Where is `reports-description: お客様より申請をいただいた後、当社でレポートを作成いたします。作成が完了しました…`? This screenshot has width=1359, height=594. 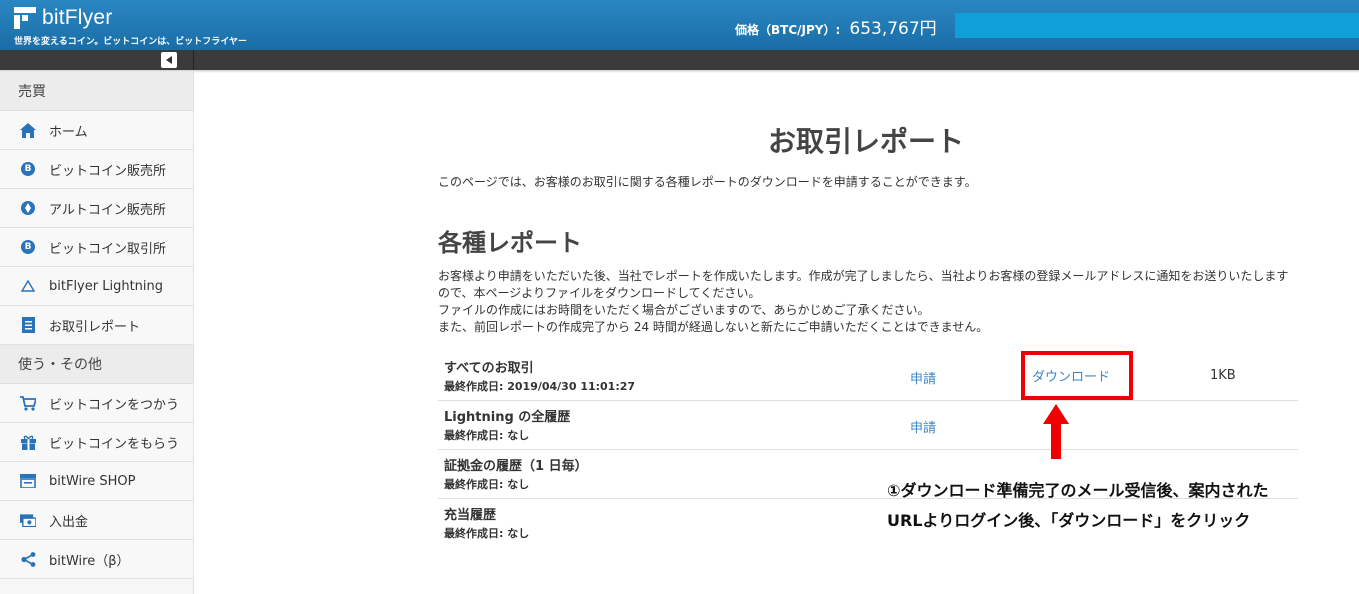 reports-description: お客様より申請をいただいた後、当社でレポートを作成いたします。作成が完了しました… is located at coordinates (863, 302).